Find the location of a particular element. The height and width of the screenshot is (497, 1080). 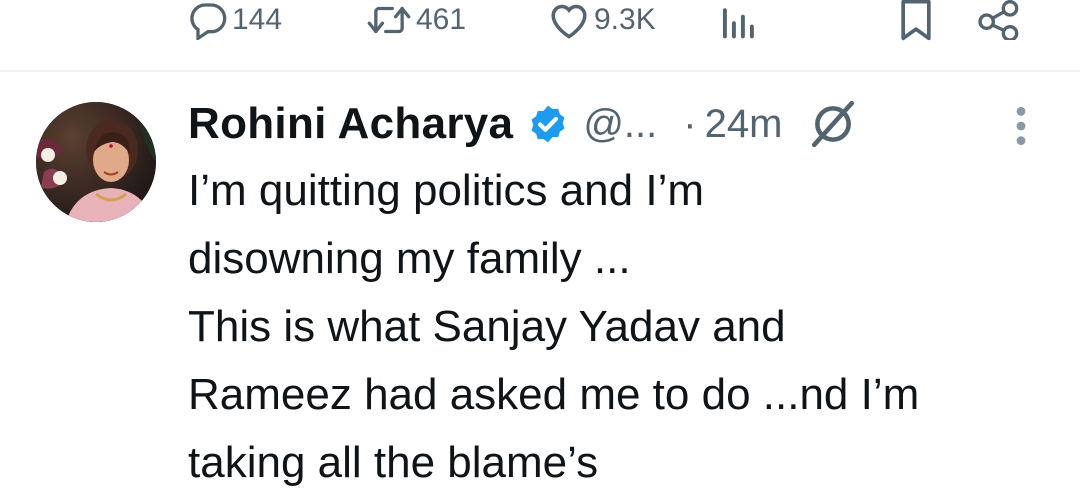

more-options-button is located at coordinates (1021, 126).